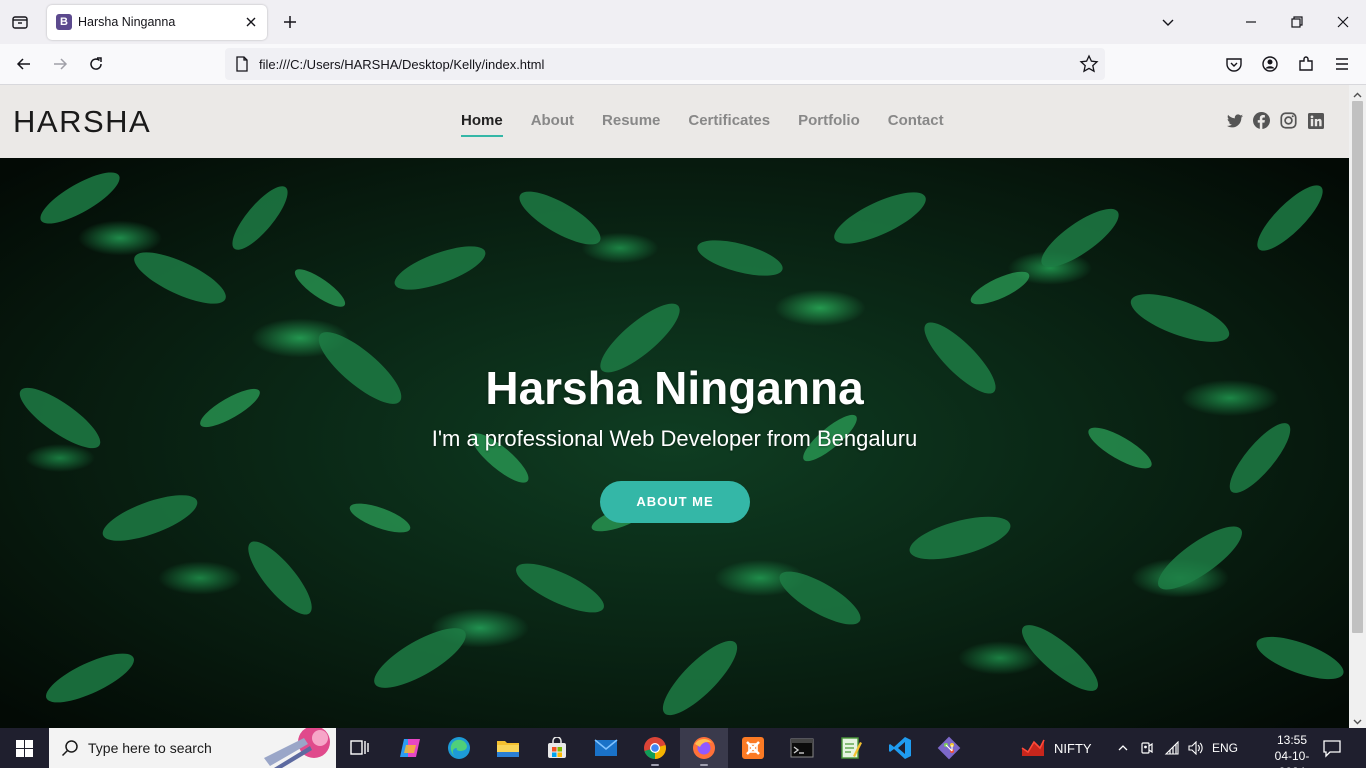 The width and height of the screenshot is (1366, 768). Describe the element at coordinates (1073, 748) in the screenshot. I see `ticker-label: NIFTY` at that location.